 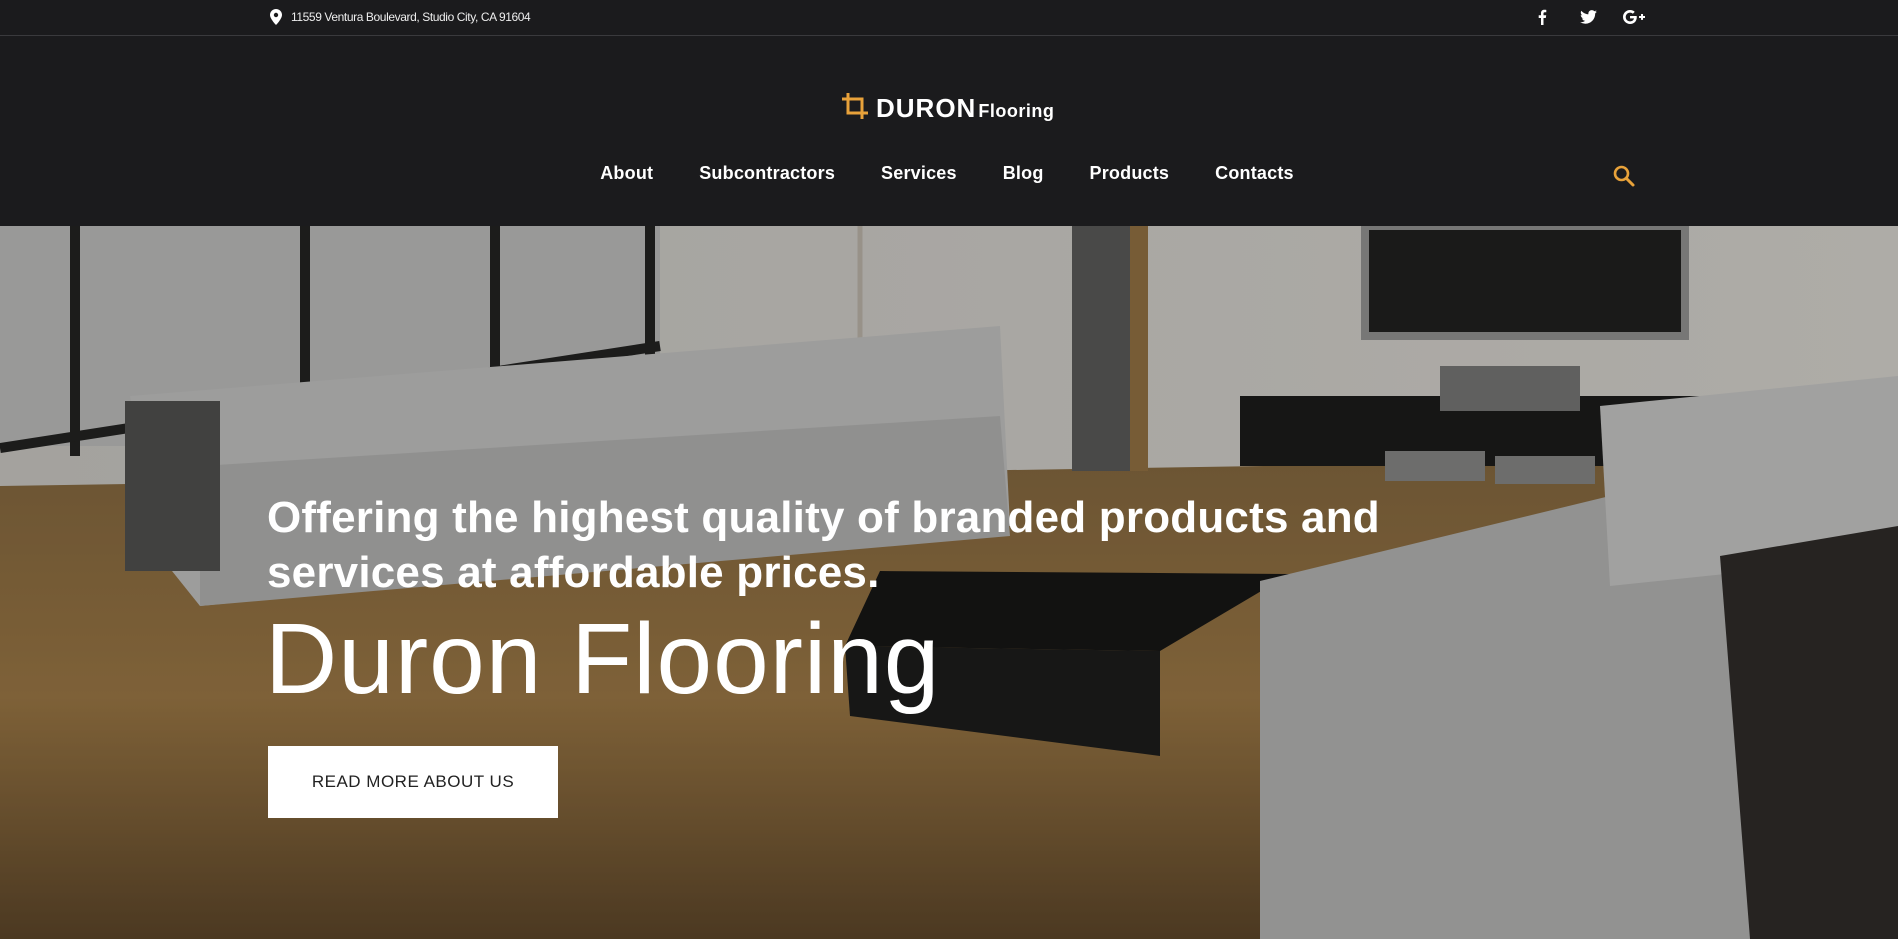 I want to click on nav-item-blog: Blog, so click(x=1023, y=173).